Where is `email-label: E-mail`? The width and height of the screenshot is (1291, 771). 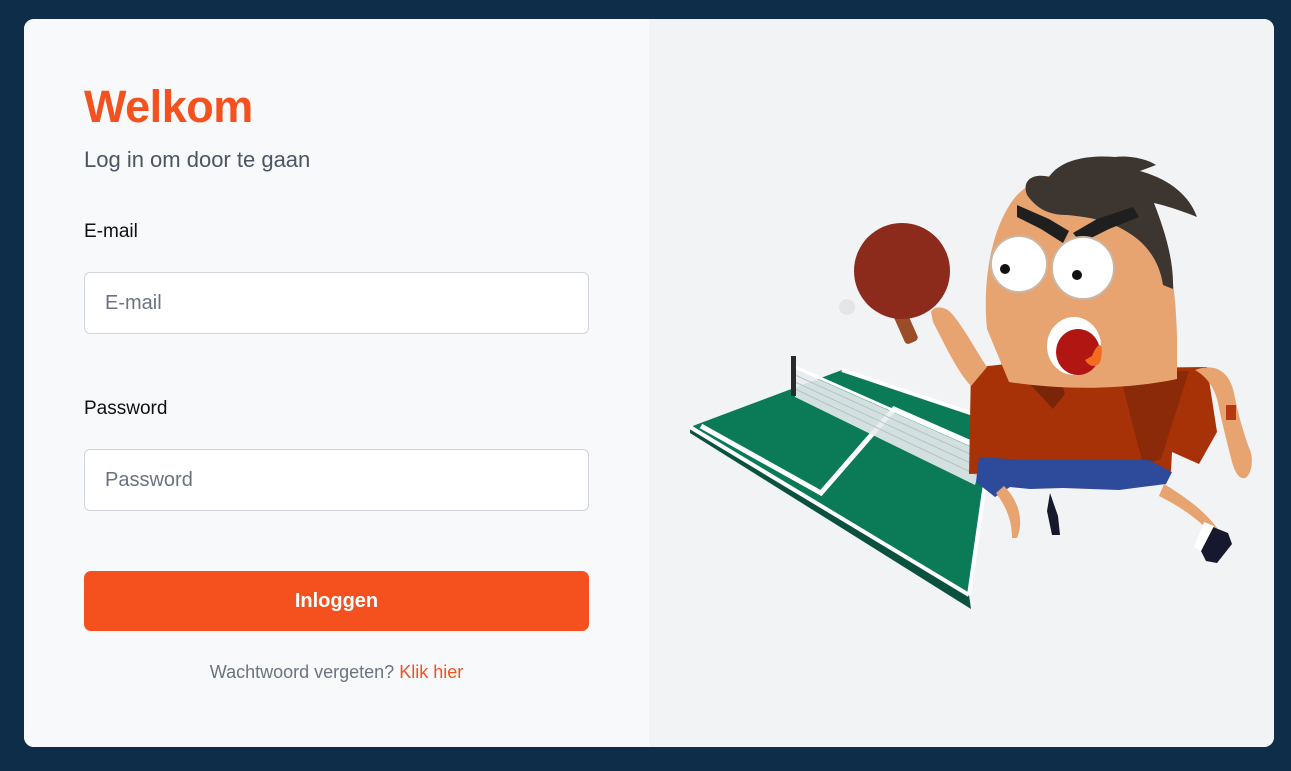 email-label: E-mail is located at coordinates (111, 231).